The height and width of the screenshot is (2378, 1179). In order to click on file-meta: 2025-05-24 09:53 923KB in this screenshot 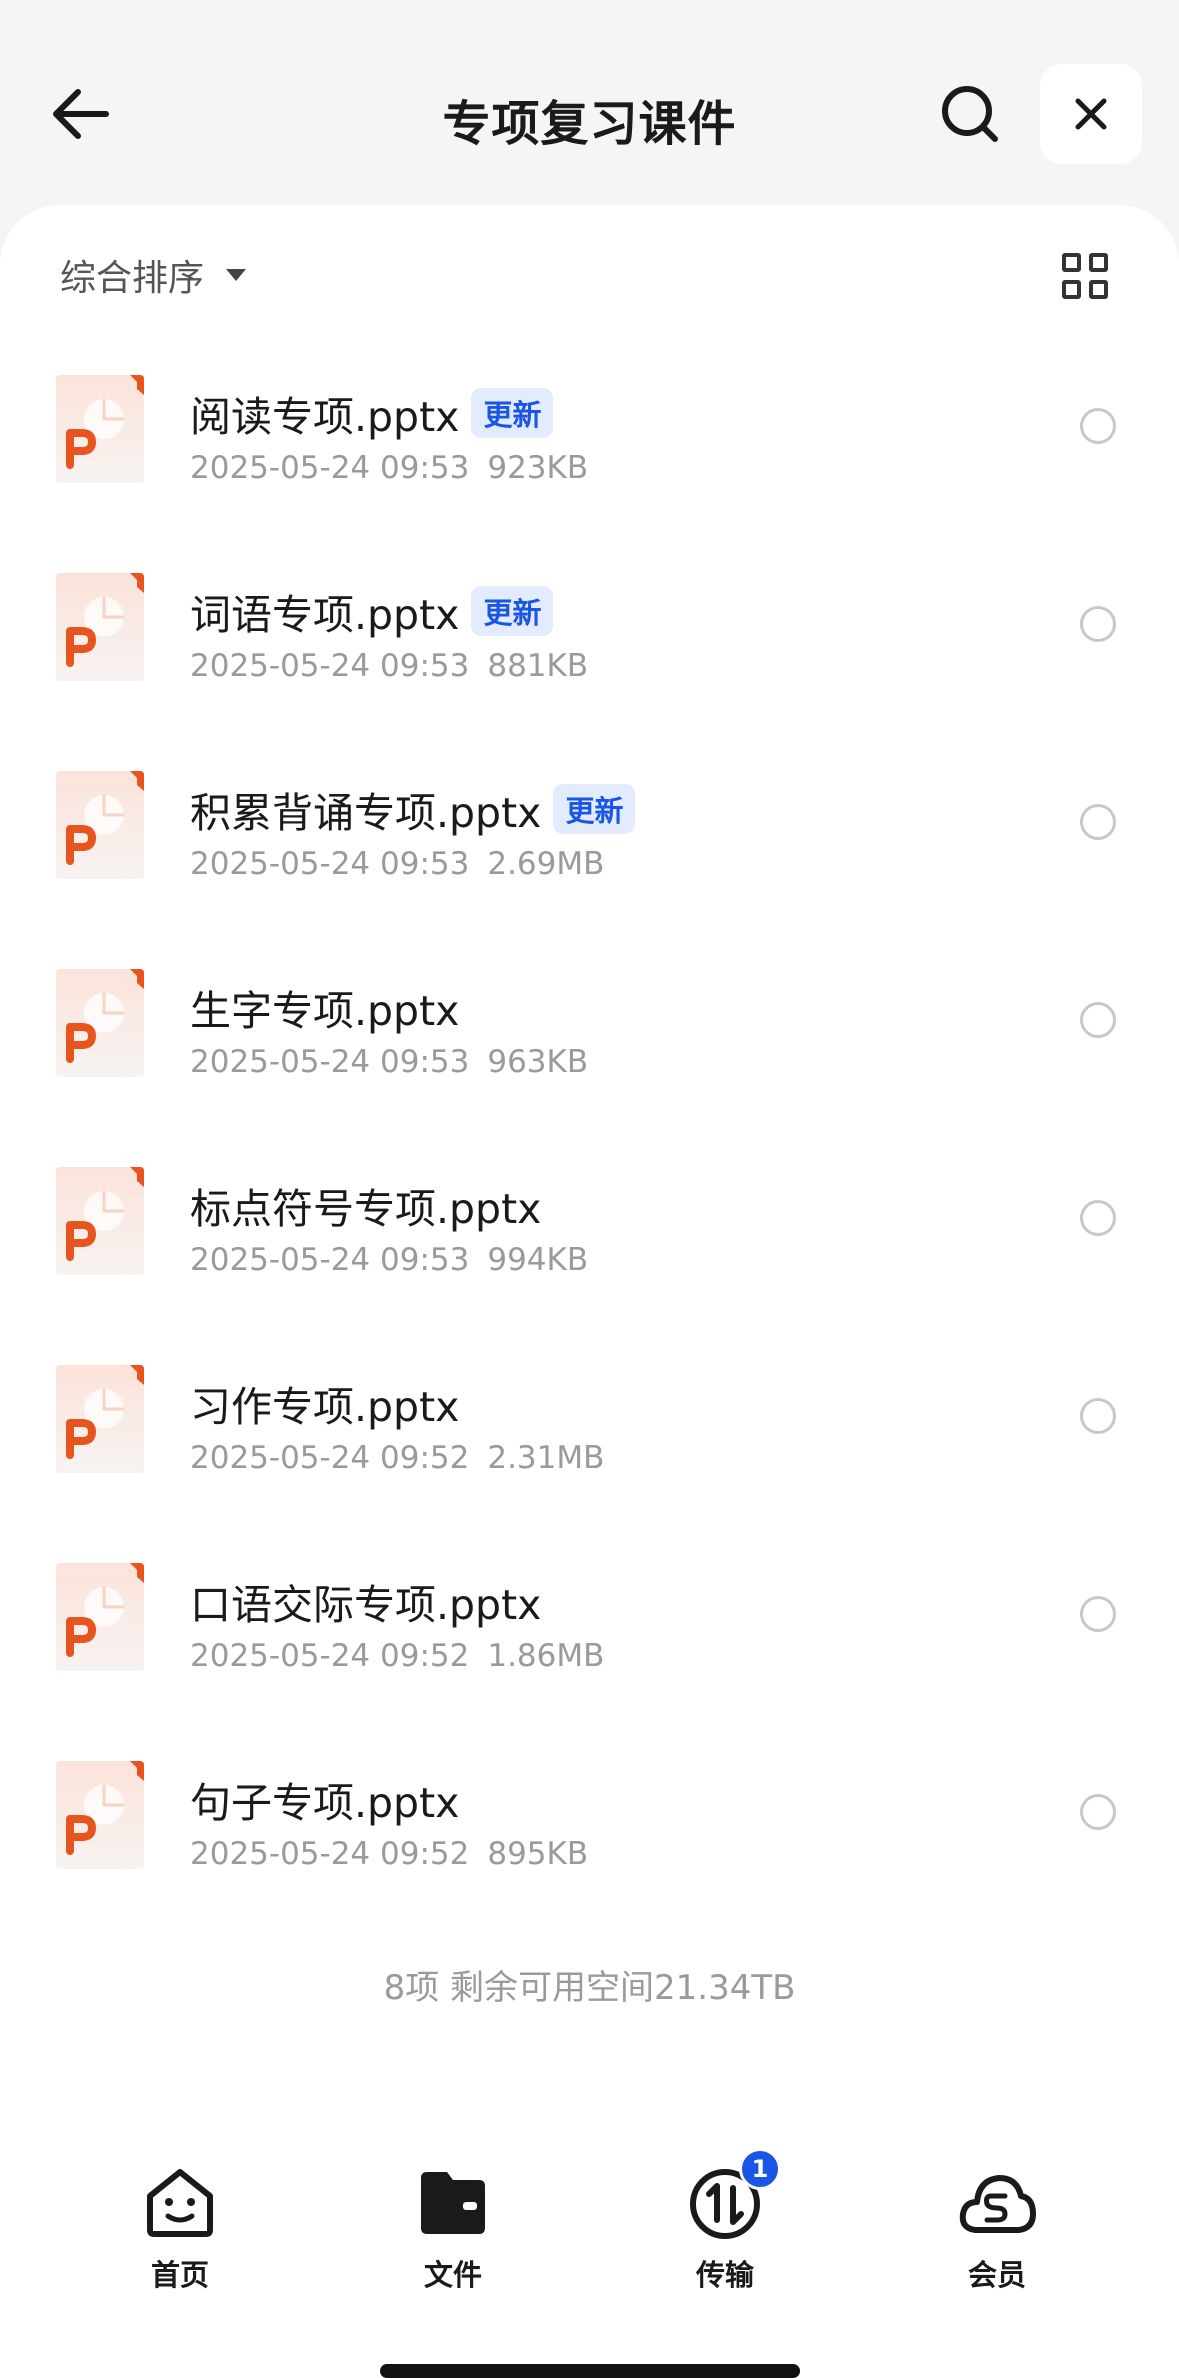, I will do `click(389, 468)`.